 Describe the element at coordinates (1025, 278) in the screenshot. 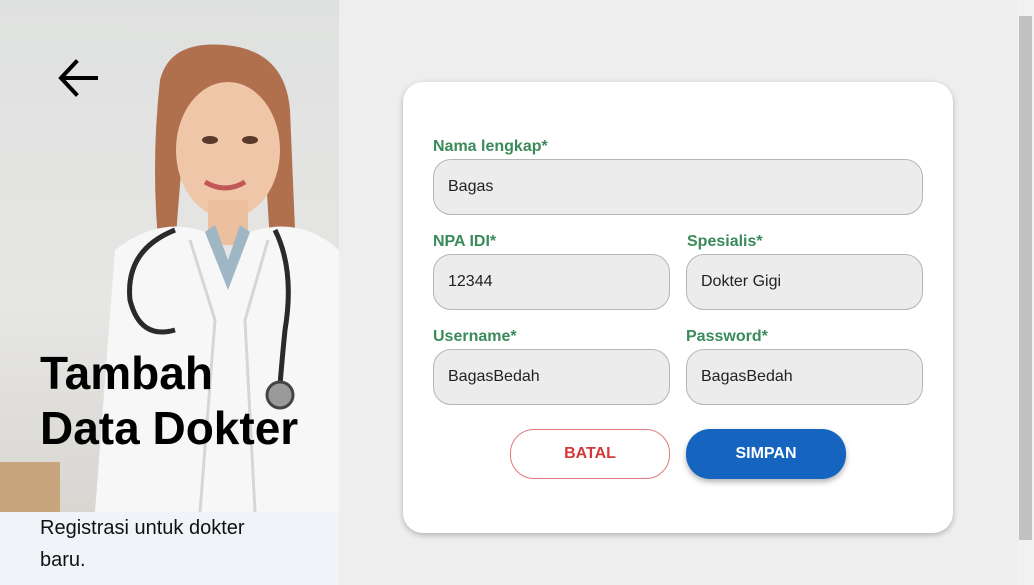

I see `scrollbar-thumb` at that location.